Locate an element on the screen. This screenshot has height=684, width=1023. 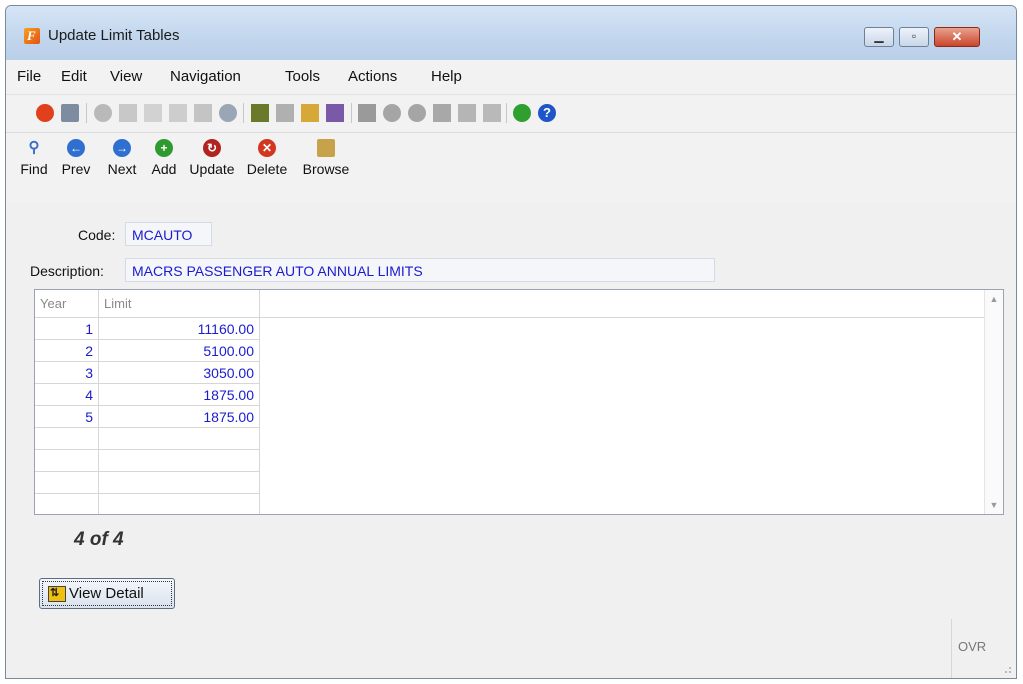
move-up-icon is located at coordinates (417, 113).